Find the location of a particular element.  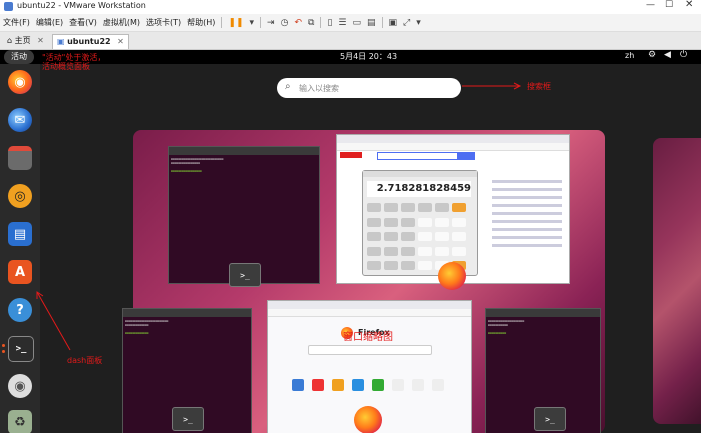

thumbnail-bar-icon: ☰ is located at coordinates (342, 23).